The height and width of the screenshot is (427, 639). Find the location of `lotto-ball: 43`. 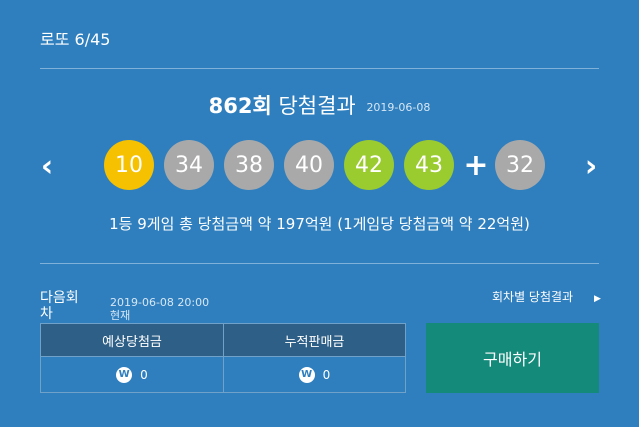

lotto-ball: 43 is located at coordinates (429, 165).